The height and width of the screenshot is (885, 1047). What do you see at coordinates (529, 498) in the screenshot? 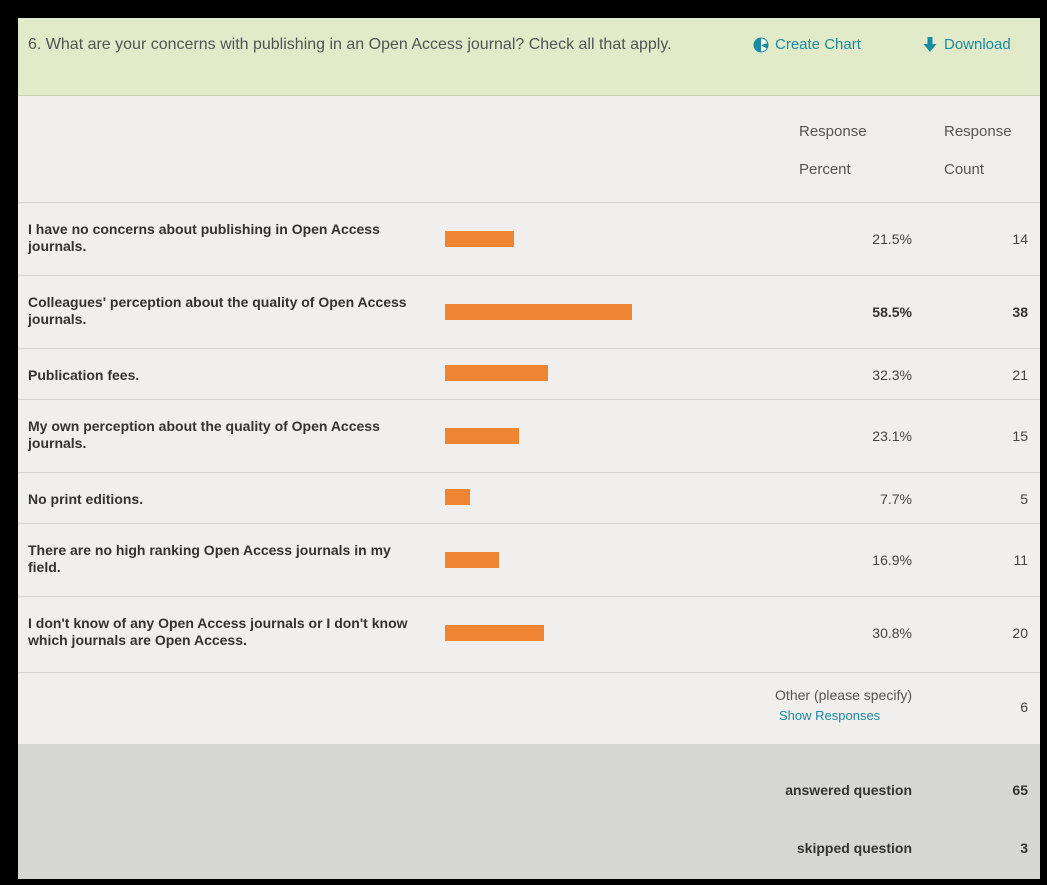
I see `response-row: No print editions. 7.7% 5` at bounding box center [529, 498].